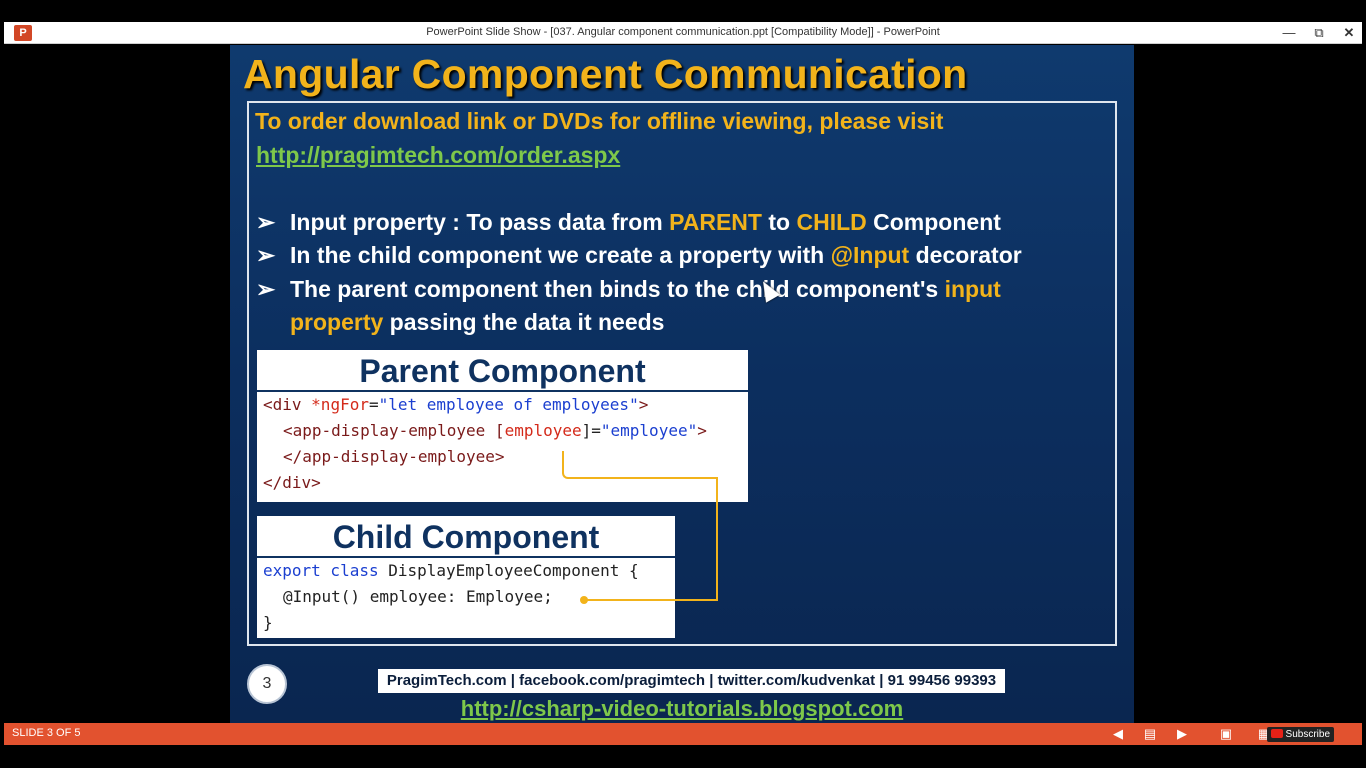 This screenshot has height=768, width=1366. What do you see at coordinates (1150, 734) in the screenshot?
I see `notes-icon: ▤` at bounding box center [1150, 734].